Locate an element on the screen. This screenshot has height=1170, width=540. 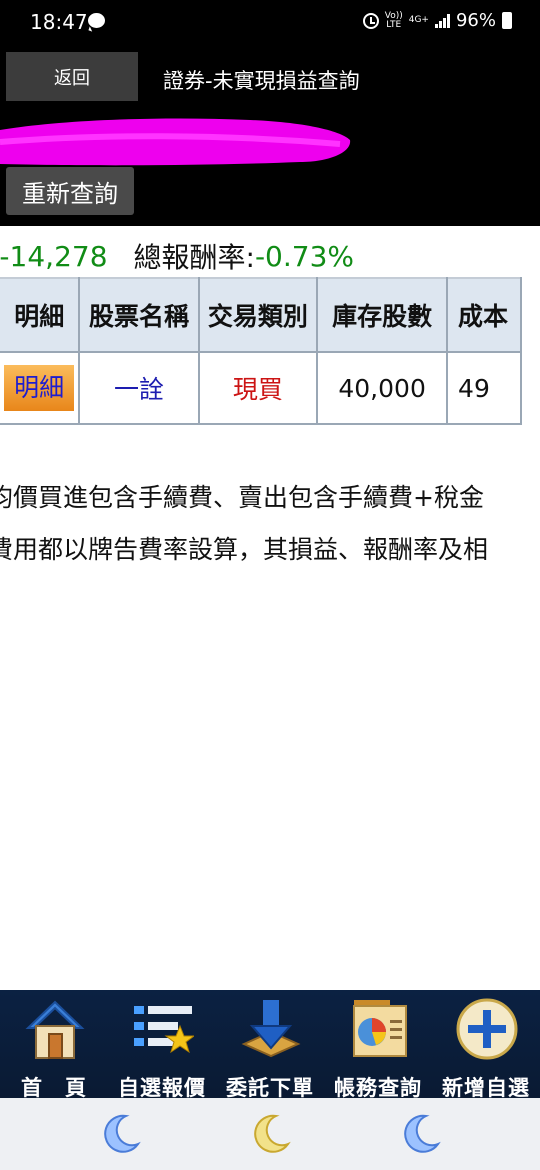
nav-home: 首 頁 is located at coordinates (54, 1045).